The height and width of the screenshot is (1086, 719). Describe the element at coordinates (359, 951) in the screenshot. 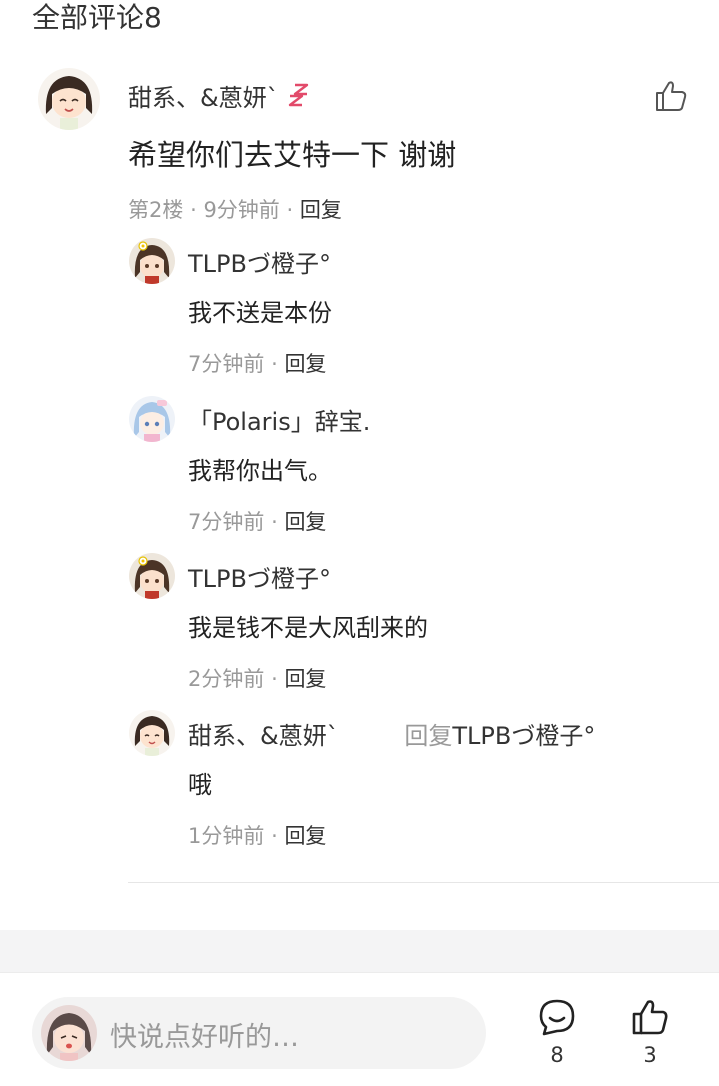

I see `section-separator` at that location.